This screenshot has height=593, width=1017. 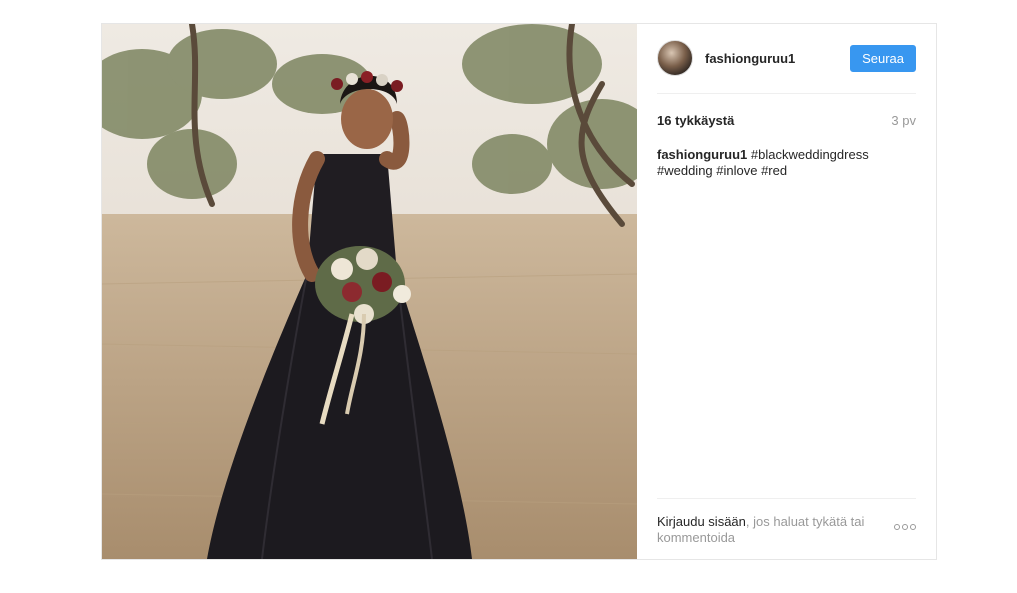 I want to click on follow-button: Seuraa, so click(x=883, y=58).